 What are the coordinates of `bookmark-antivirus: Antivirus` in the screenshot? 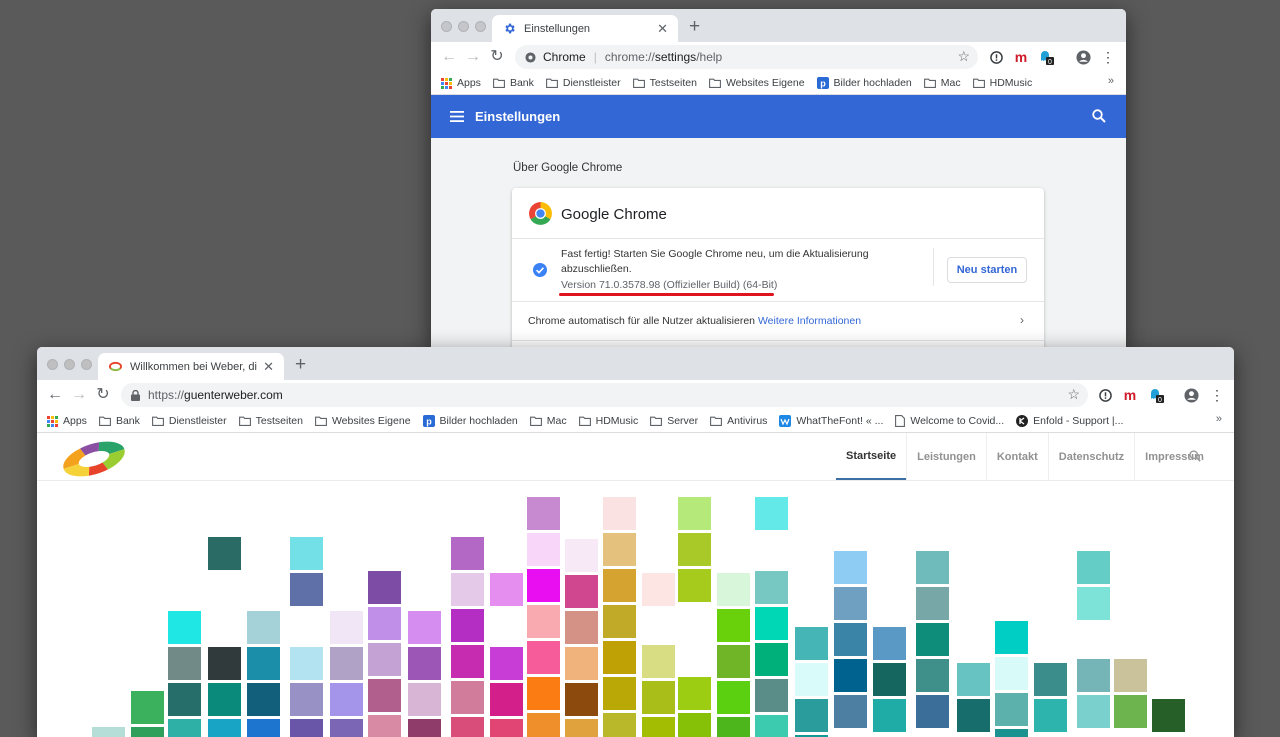 It's located at (738, 421).